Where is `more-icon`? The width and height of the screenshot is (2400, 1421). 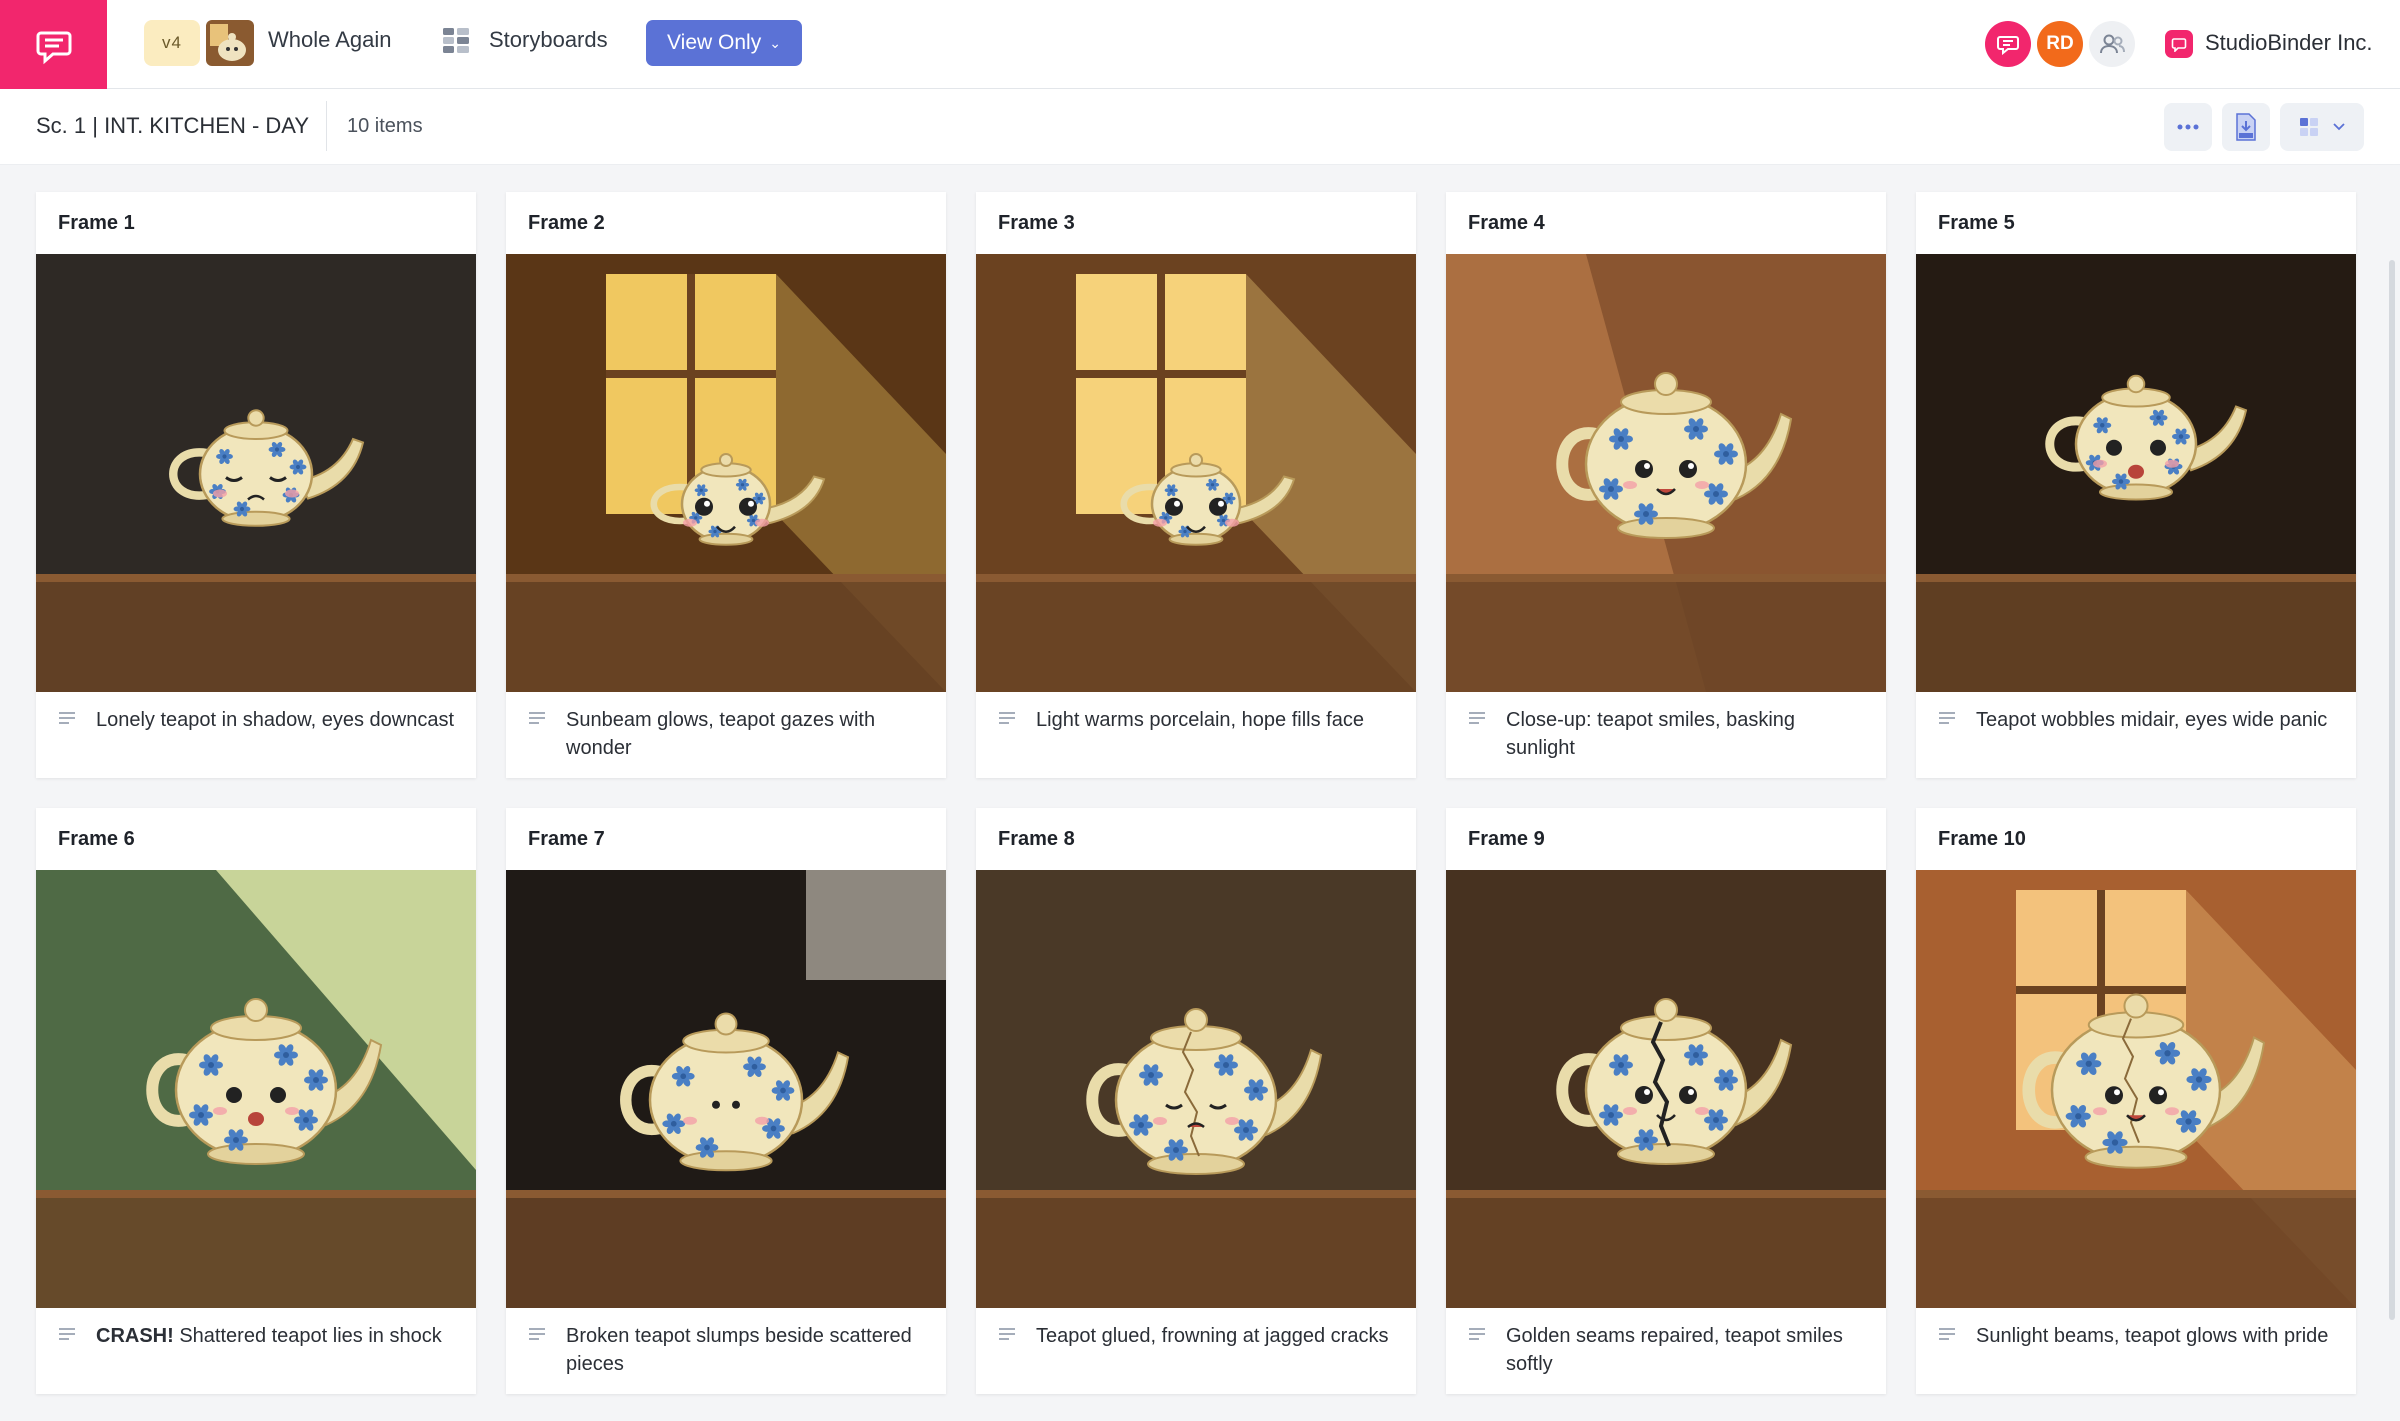
more-icon is located at coordinates (2188, 127).